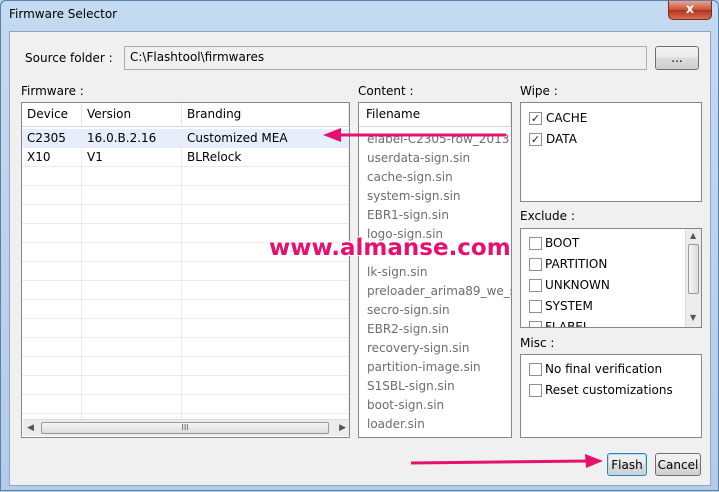 The height and width of the screenshot is (492, 719). I want to click on arrow-to-flash-button, so click(506, 461).